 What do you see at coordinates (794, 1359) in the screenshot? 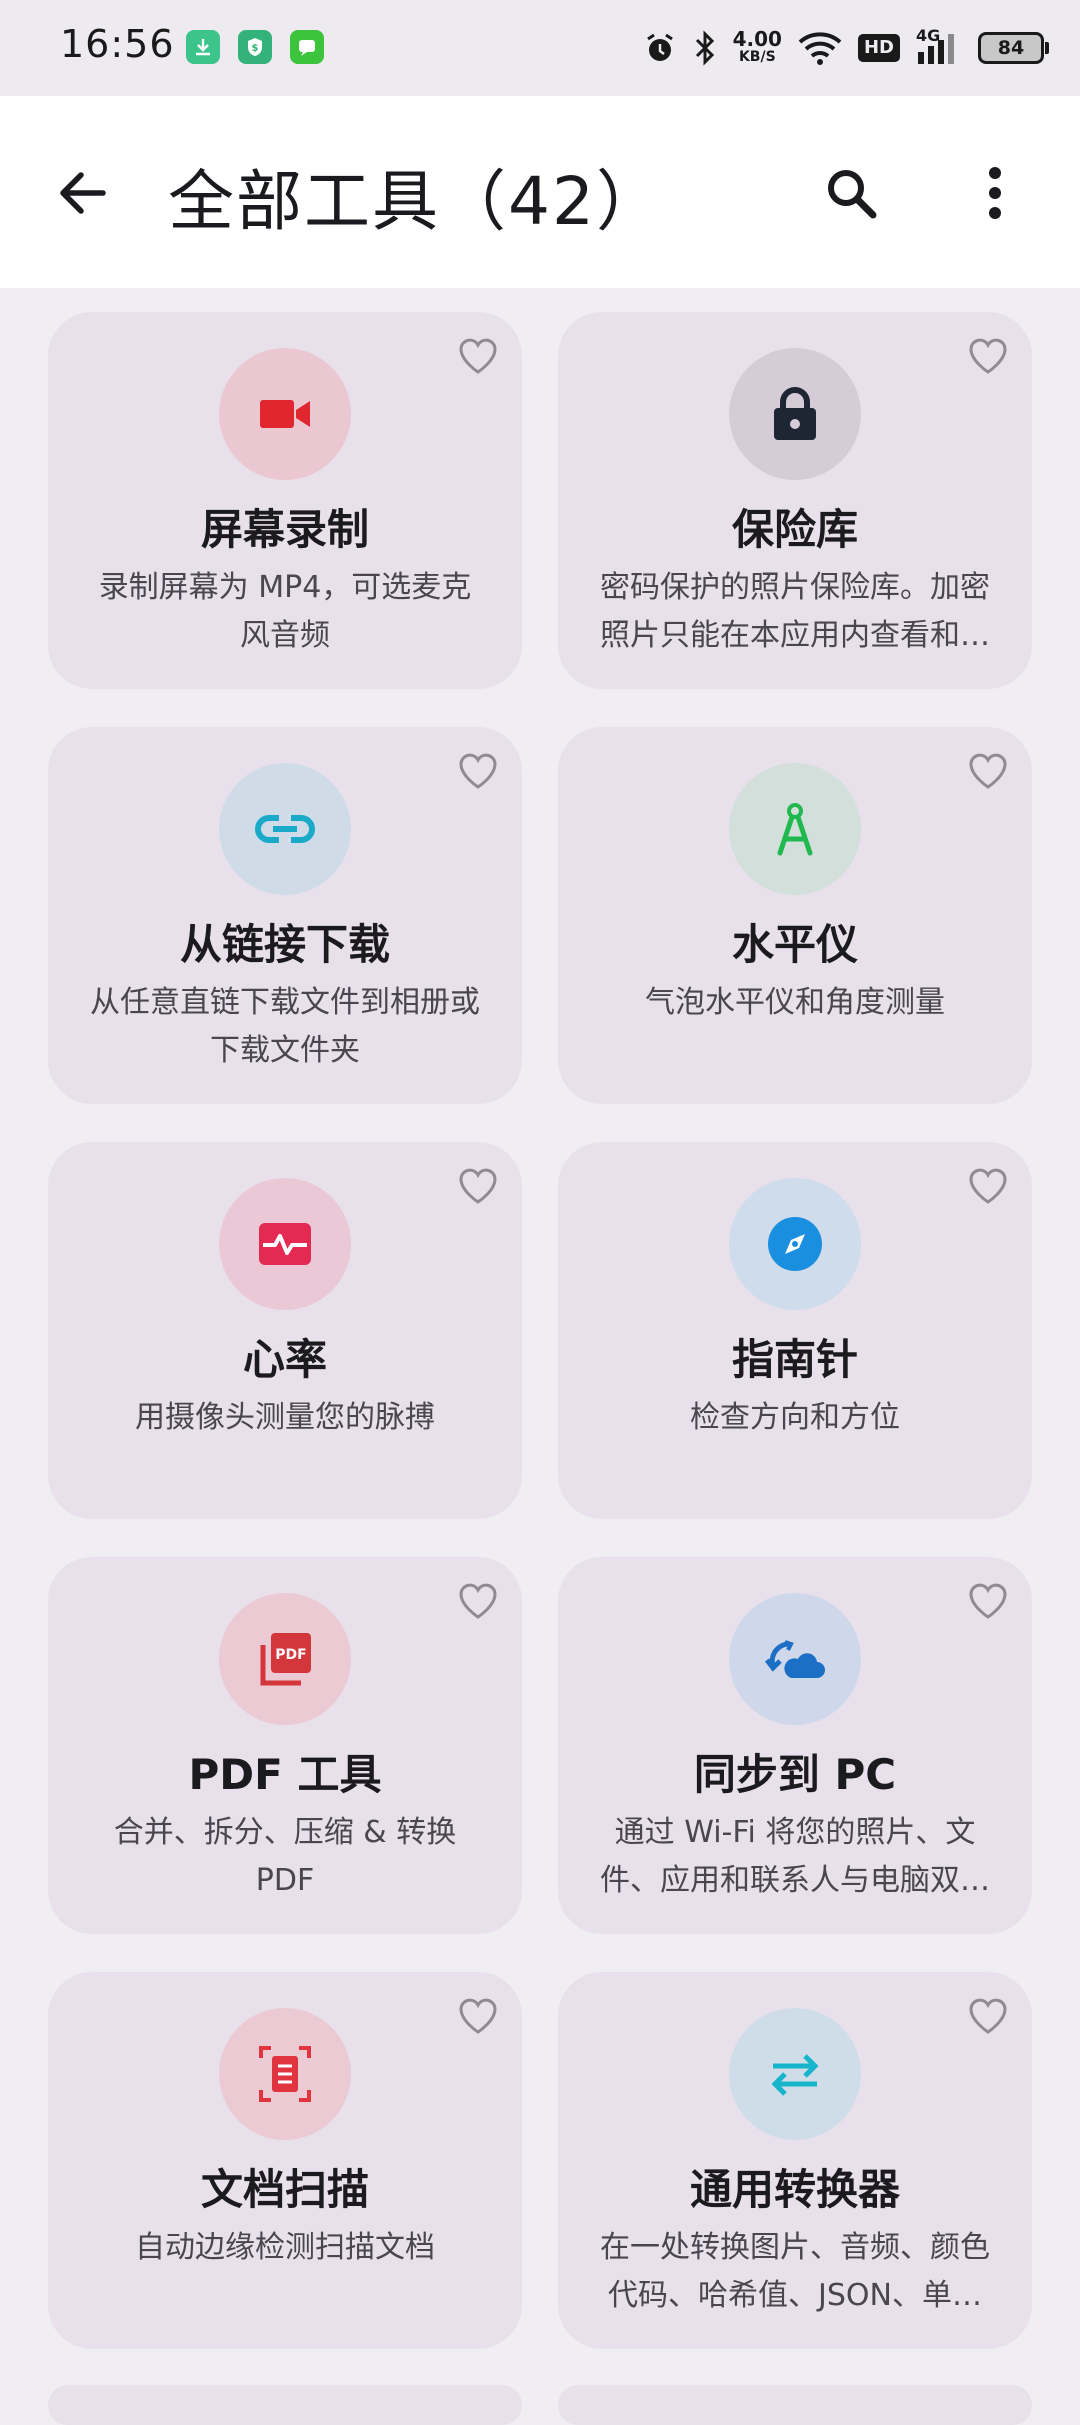
I see `tool-title: 指南针` at bounding box center [794, 1359].